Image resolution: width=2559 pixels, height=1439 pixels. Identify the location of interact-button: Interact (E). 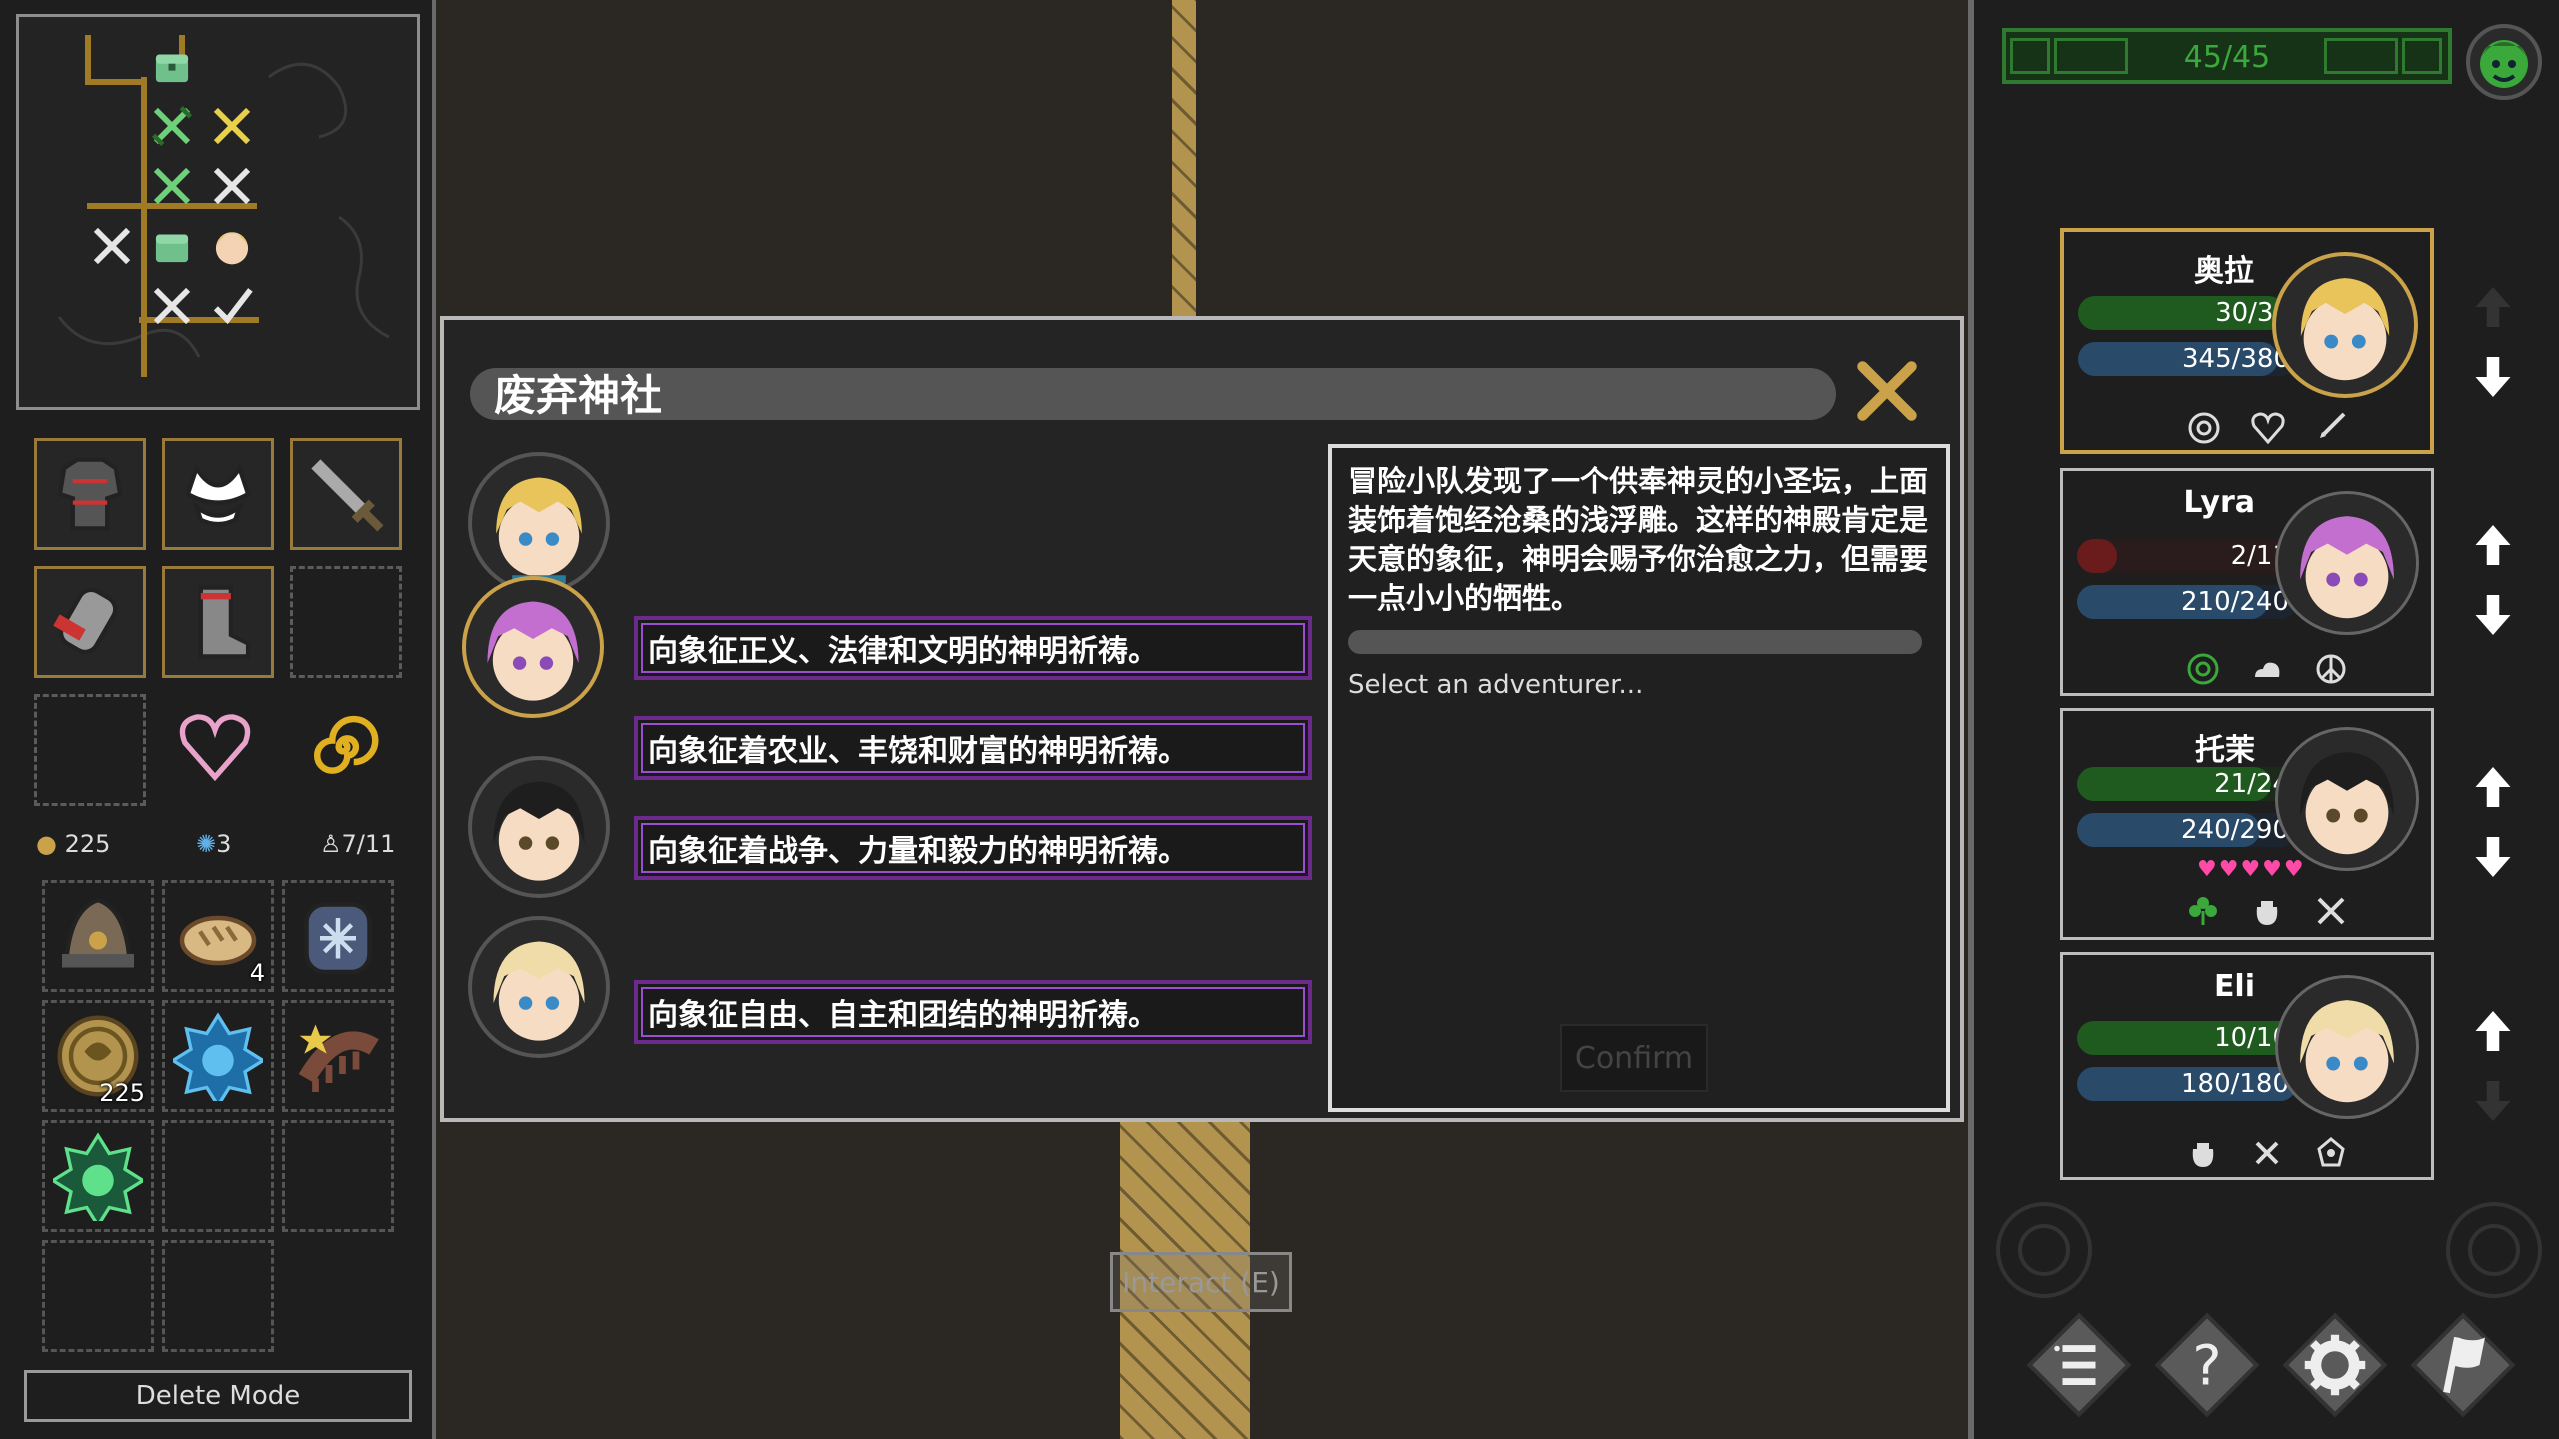
(1201, 1282).